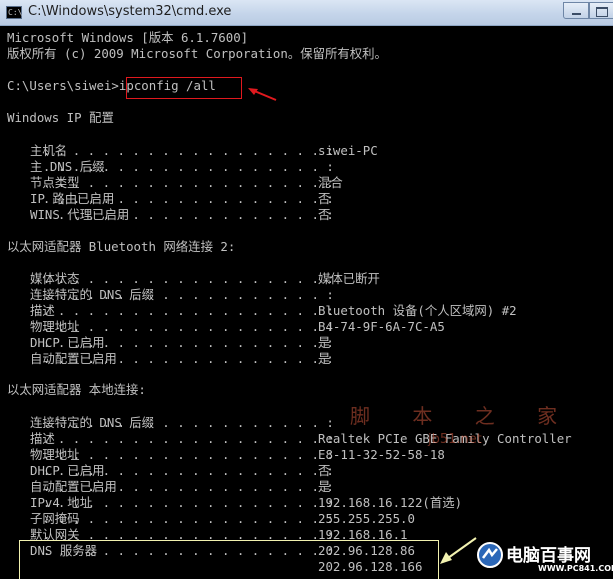 The height and width of the screenshot is (579, 613). Describe the element at coordinates (55, 518) in the screenshot. I see `label-lan-subnet: 子网掩码` at that location.